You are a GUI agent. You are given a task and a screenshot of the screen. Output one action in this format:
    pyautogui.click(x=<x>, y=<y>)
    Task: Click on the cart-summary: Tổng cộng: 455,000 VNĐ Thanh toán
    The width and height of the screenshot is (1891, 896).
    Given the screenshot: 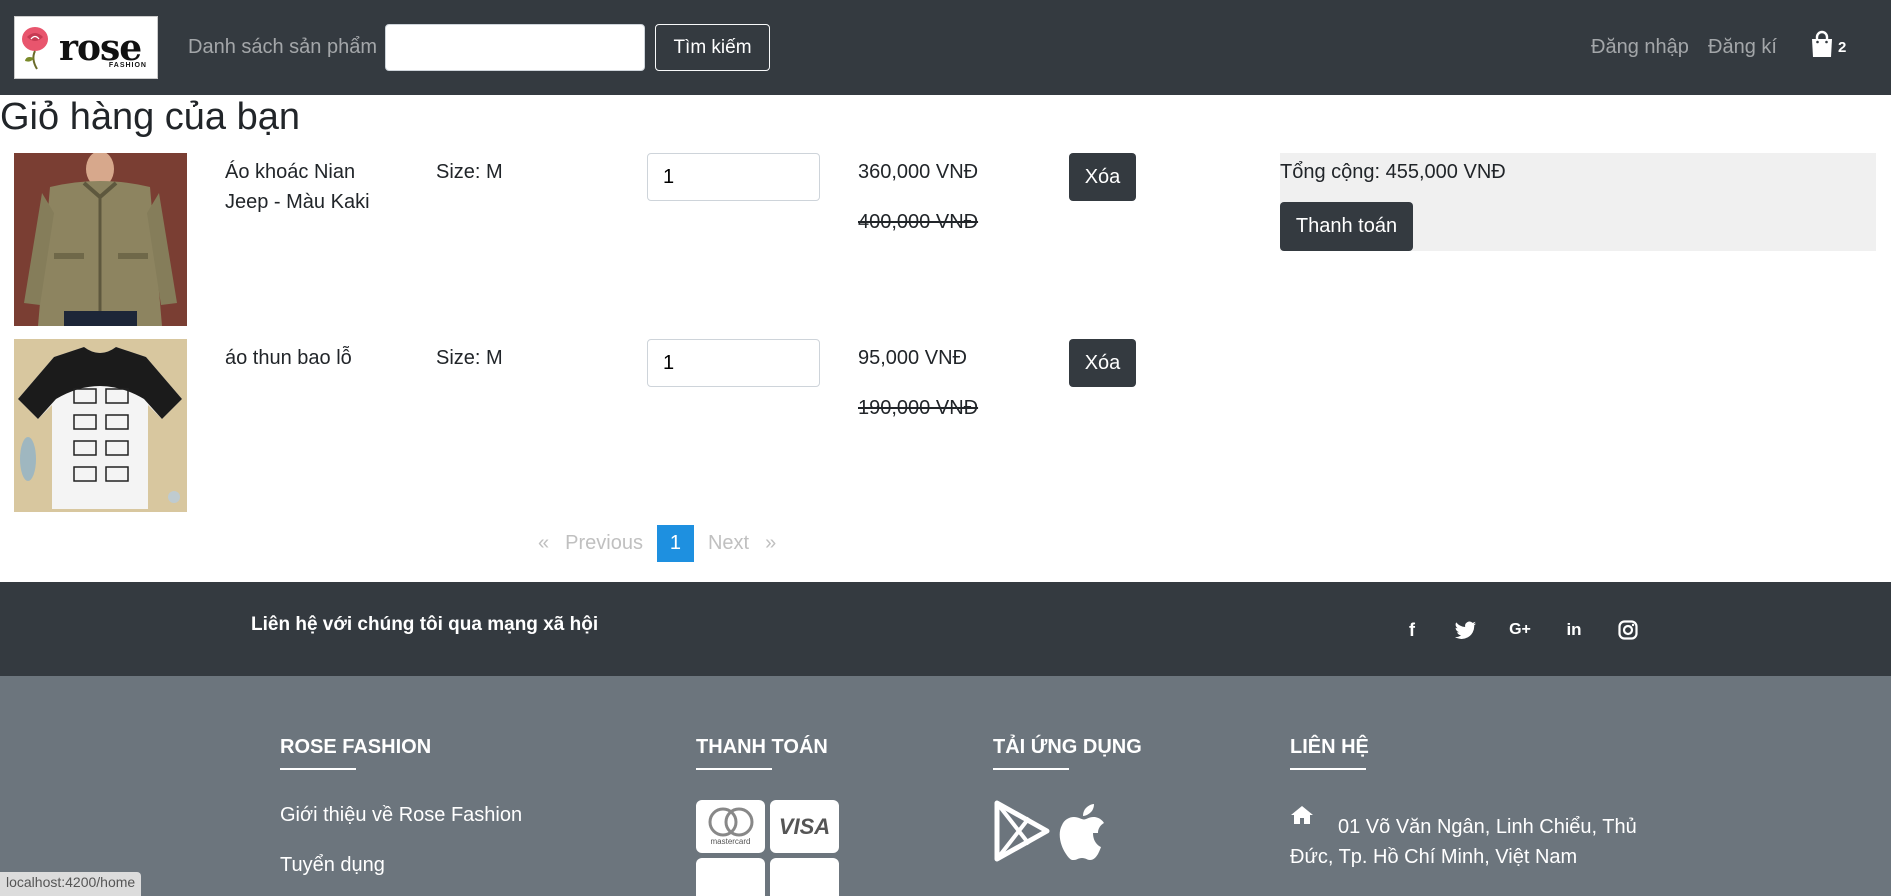 What is the action you would take?
    pyautogui.click(x=1578, y=202)
    